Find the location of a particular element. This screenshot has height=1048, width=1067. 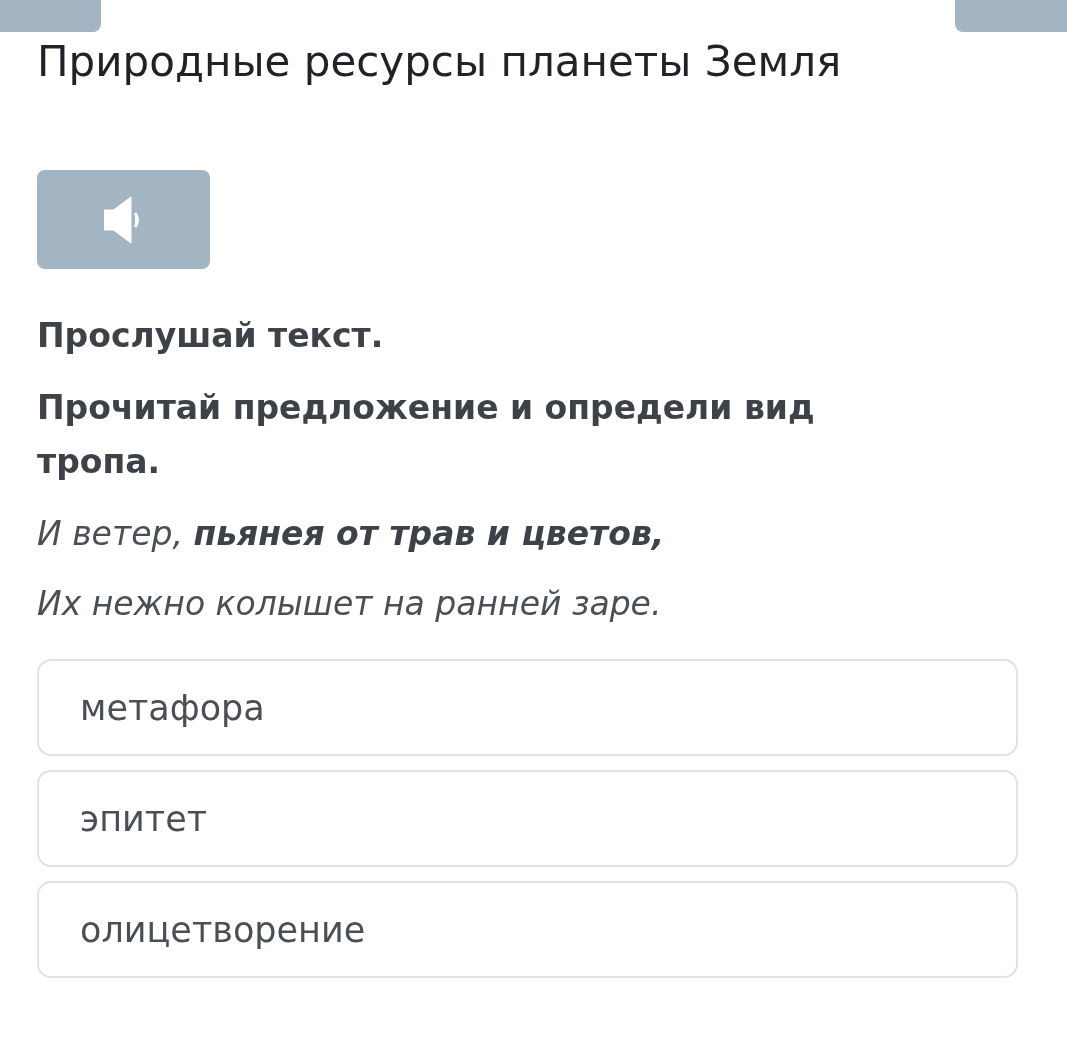

page-title: Природные ресурсы планеты Земля is located at coordinates (440, 62).